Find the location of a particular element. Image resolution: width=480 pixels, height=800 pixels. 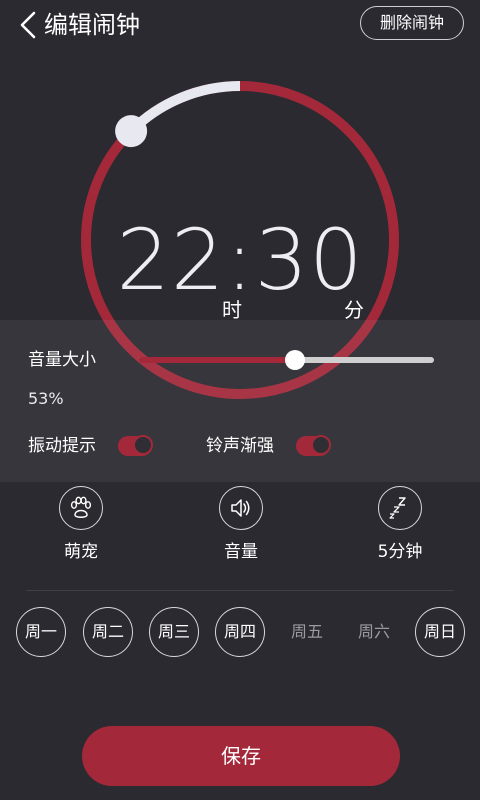

day-thursday: 周四 is located at coordinates (240, 632).